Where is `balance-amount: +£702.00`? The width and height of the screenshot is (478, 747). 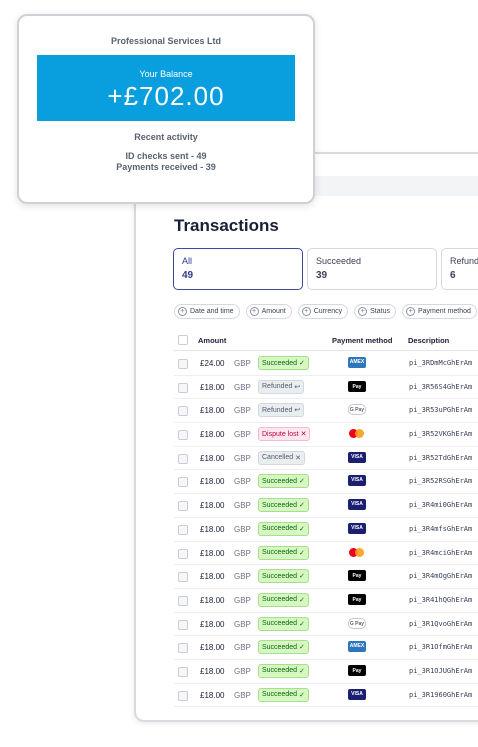
balance-amount: +£702.00 is located at coordinates (166, 96).